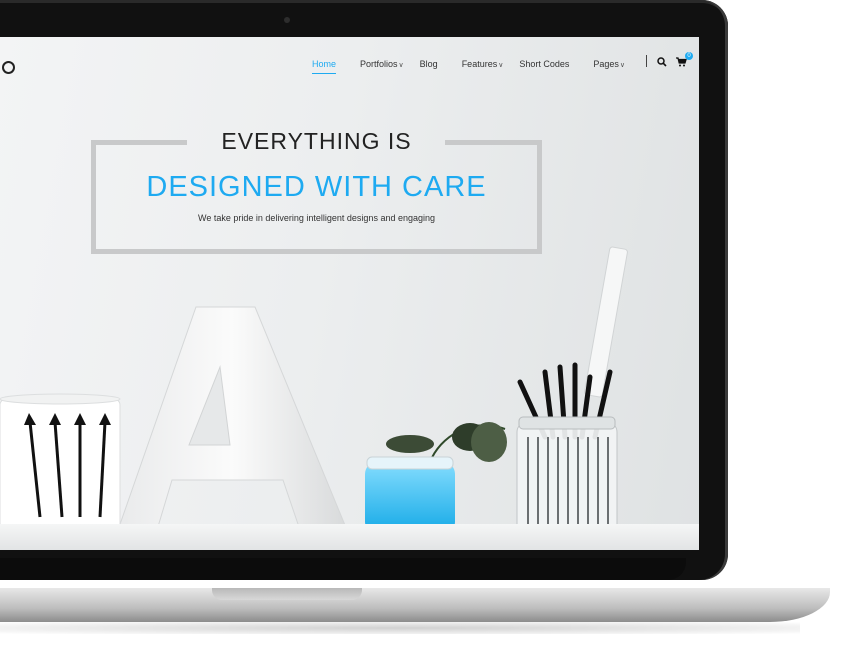 This screenshot has height=655, width=850. I want to click on hero-title-line2: DESIGNED WITH CARE, so click(316, 187).